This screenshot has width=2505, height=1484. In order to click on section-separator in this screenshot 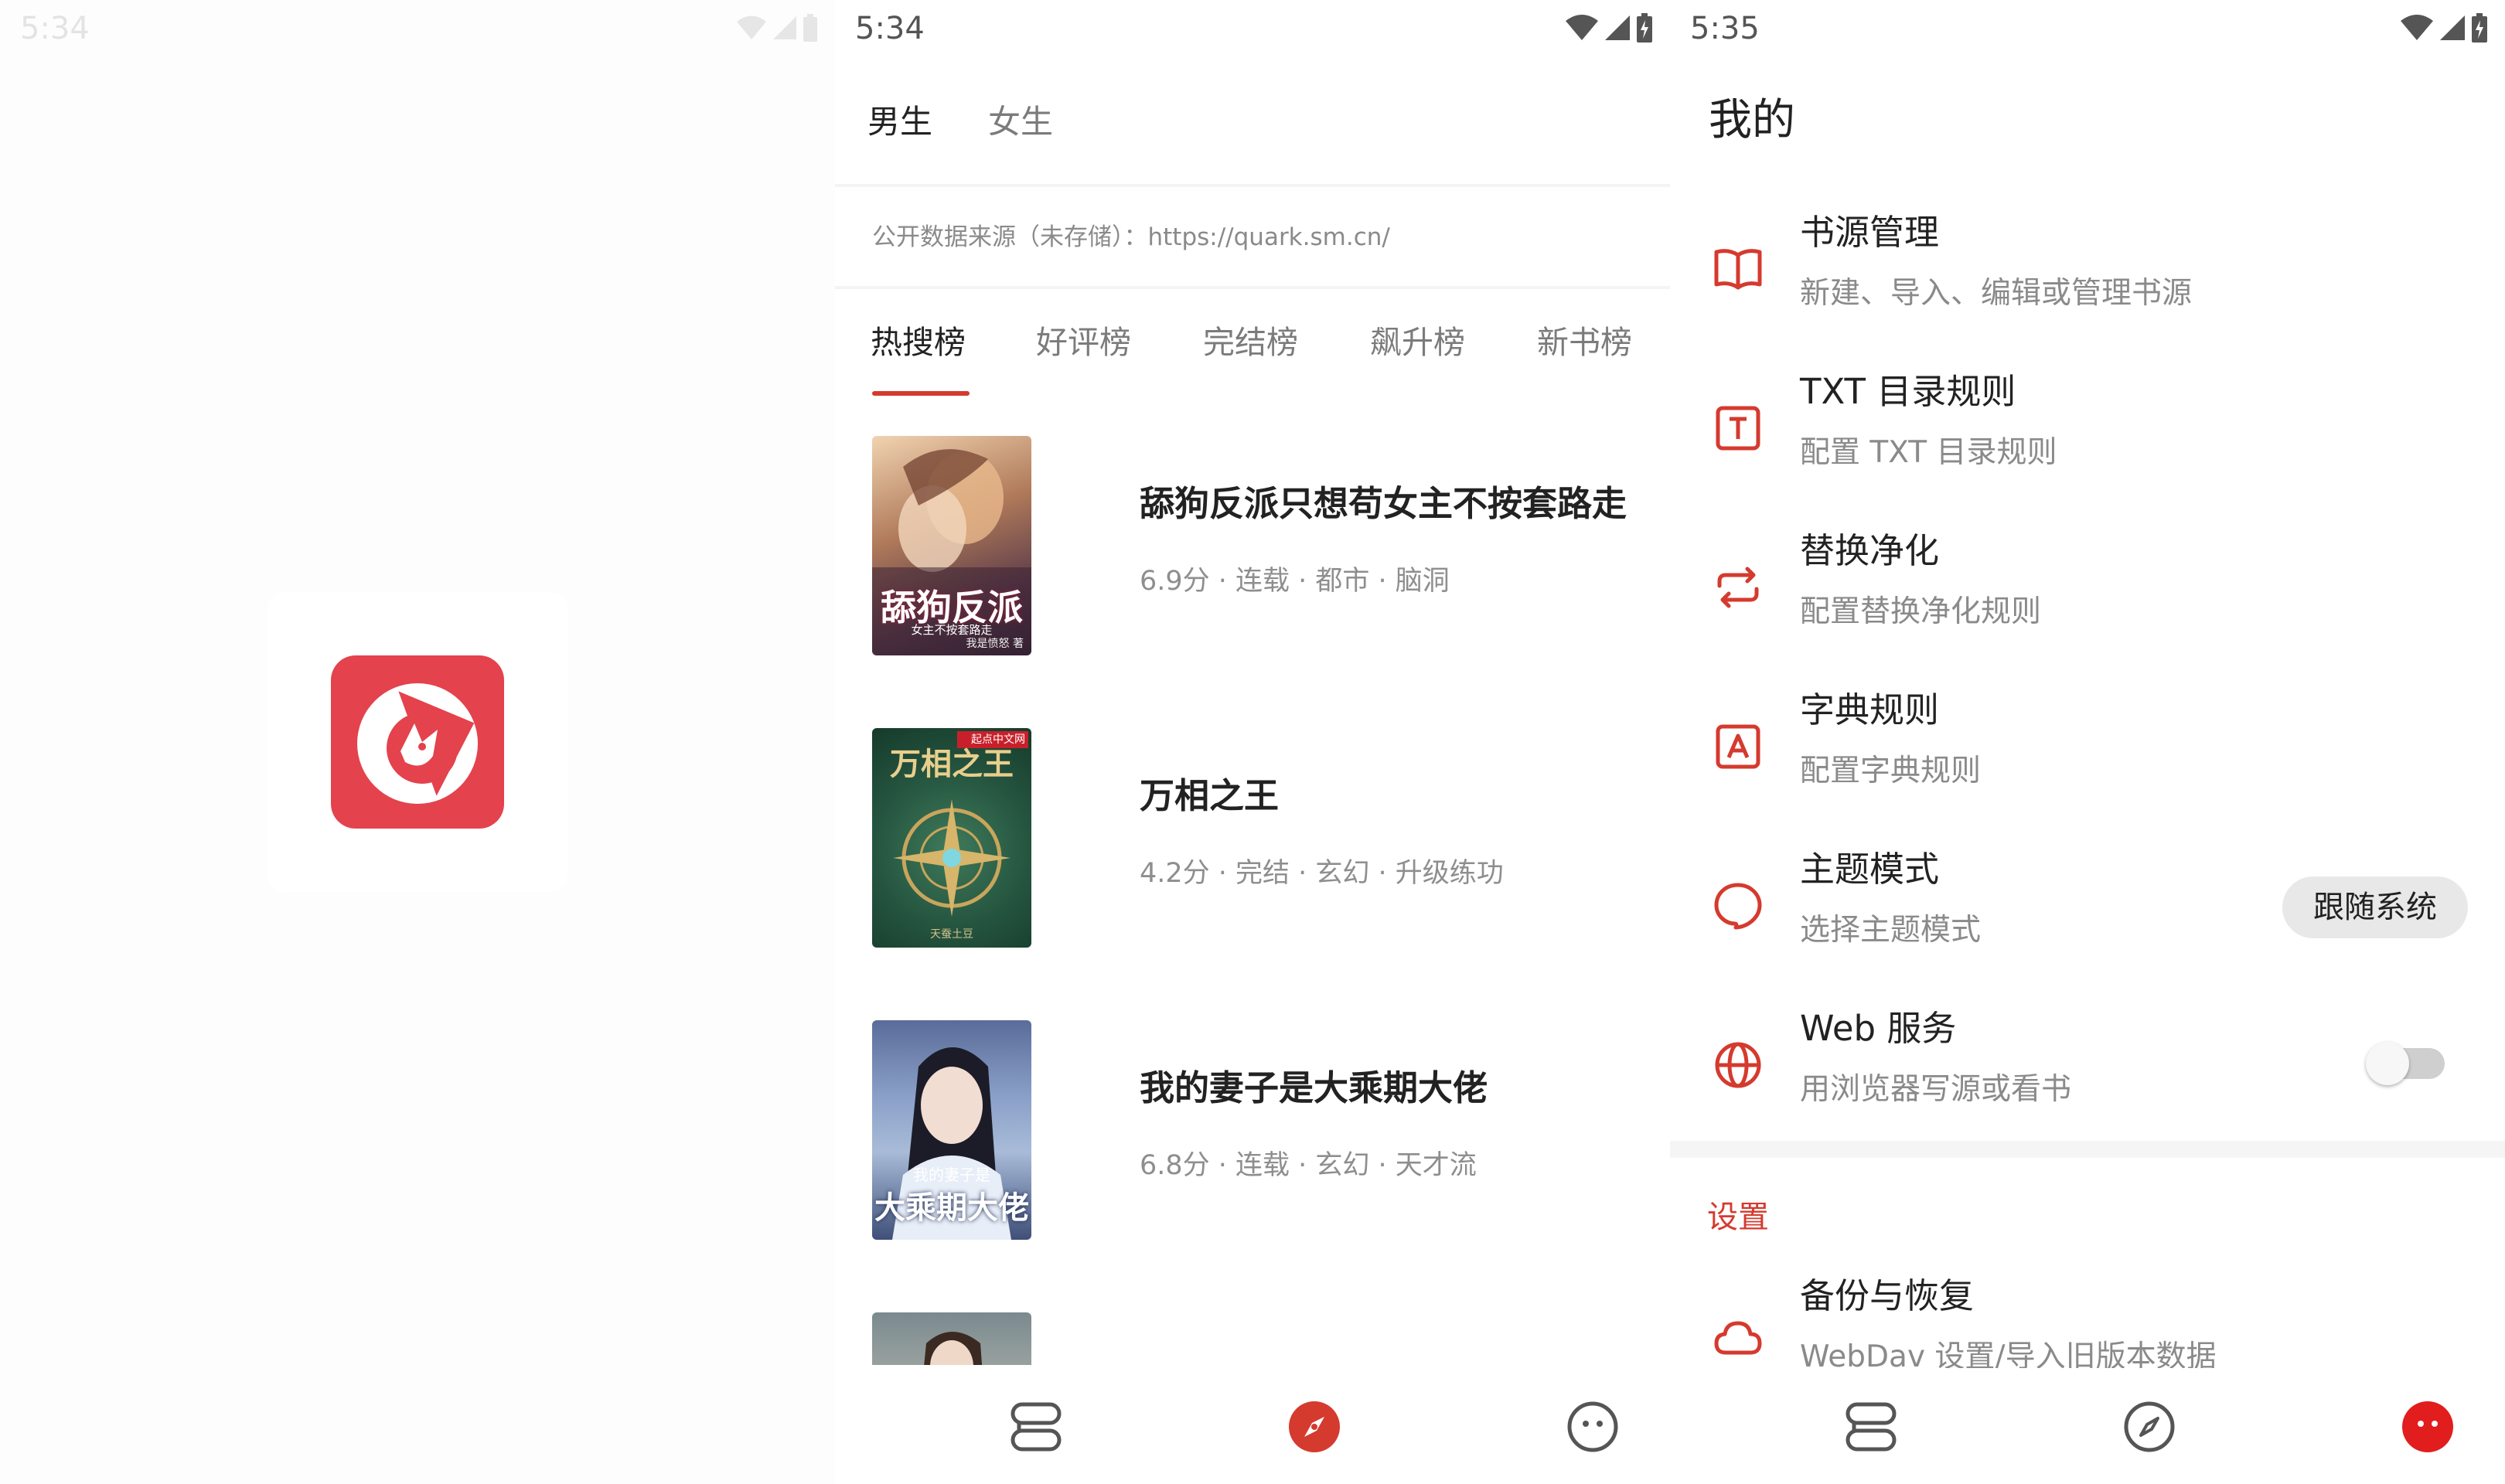, I will do `click(2087, 1149)`.